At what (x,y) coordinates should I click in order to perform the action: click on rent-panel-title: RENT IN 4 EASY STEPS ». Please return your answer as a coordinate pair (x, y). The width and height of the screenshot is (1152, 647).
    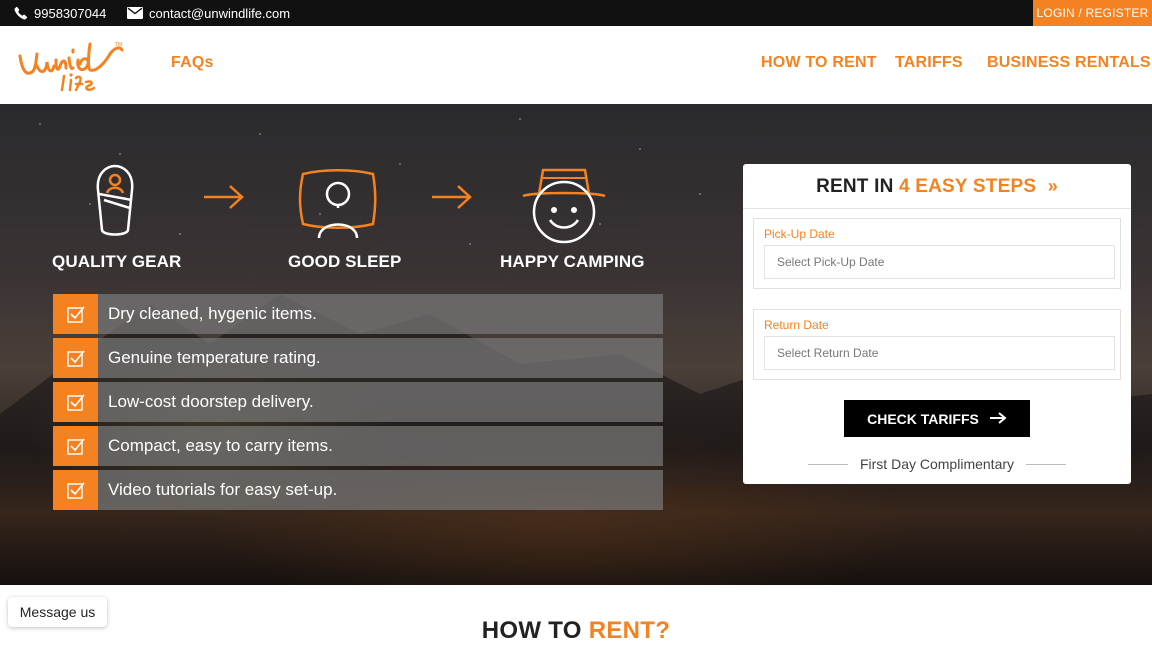
    Looking at the image, I should click on (937, 187).